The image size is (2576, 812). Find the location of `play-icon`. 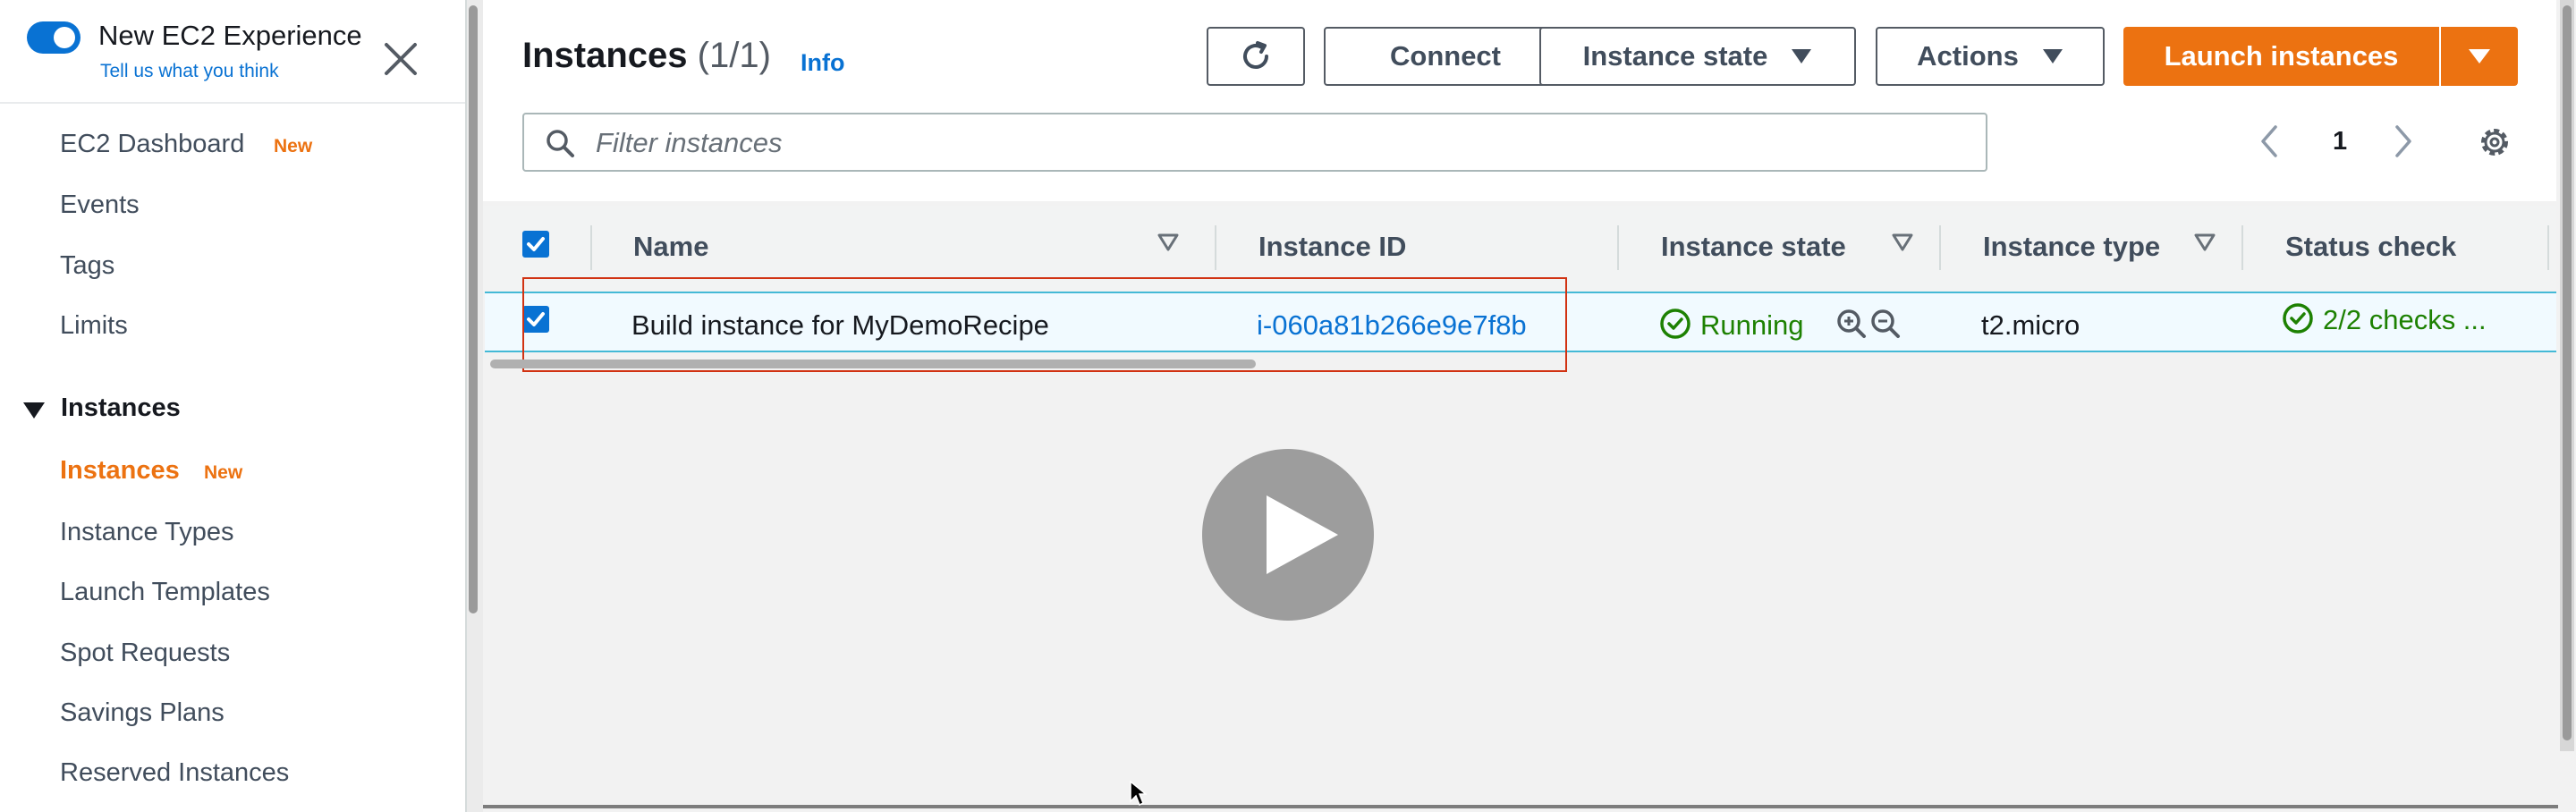

play-icon is located at coordinates (1288, 535).